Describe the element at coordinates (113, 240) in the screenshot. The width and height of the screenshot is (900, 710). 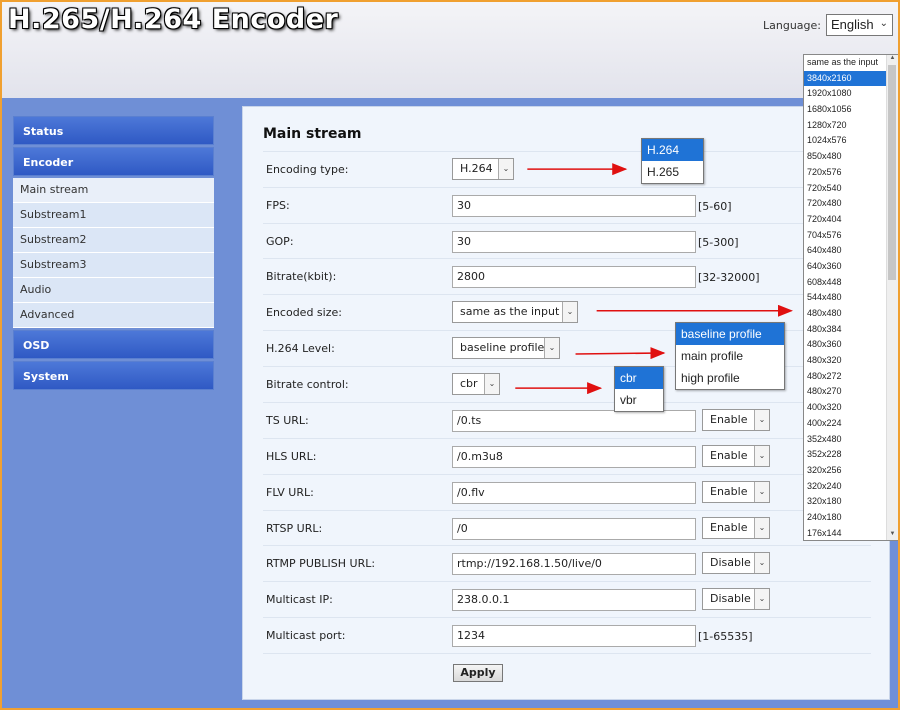
I see `sidebar-item-substream2: Substream2` at that location.